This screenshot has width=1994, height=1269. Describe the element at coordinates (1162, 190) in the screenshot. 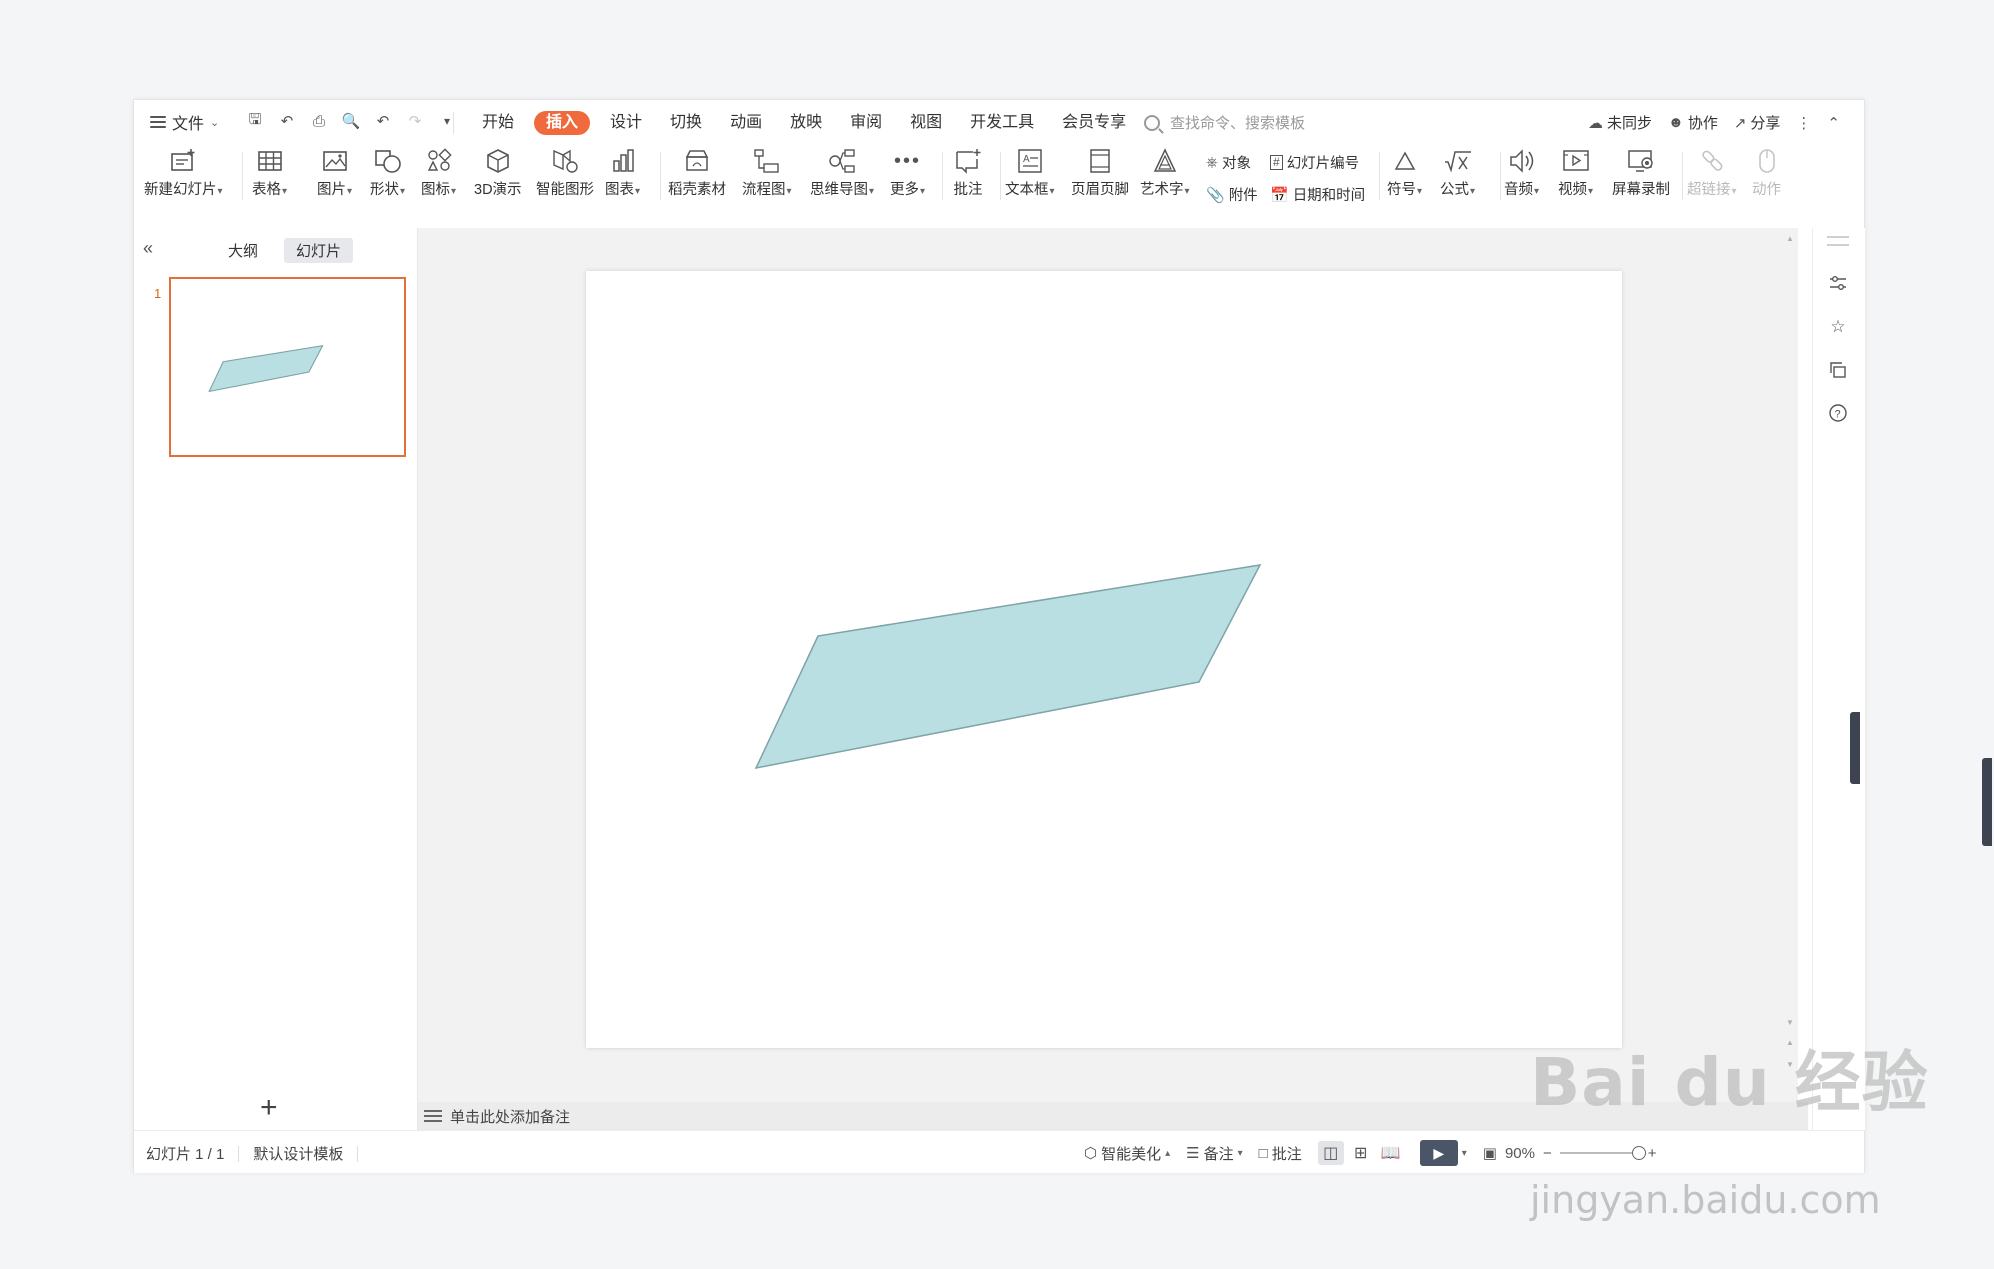

I see `wordart-label: 艺术字` at that location.